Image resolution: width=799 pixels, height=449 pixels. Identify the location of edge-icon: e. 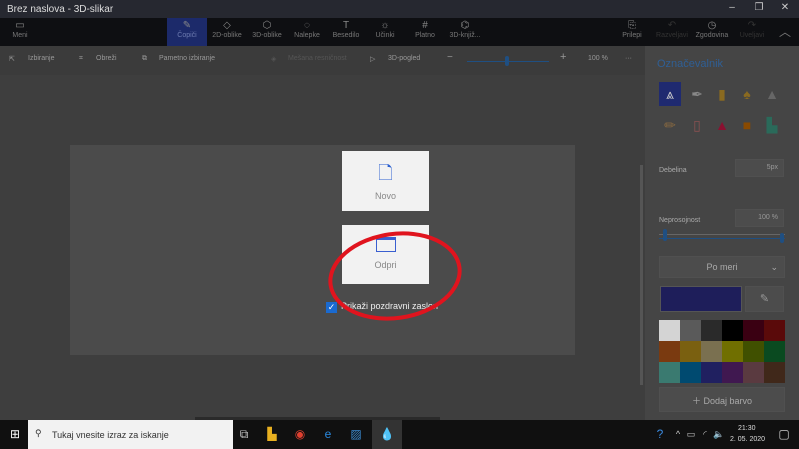
(328, 434).